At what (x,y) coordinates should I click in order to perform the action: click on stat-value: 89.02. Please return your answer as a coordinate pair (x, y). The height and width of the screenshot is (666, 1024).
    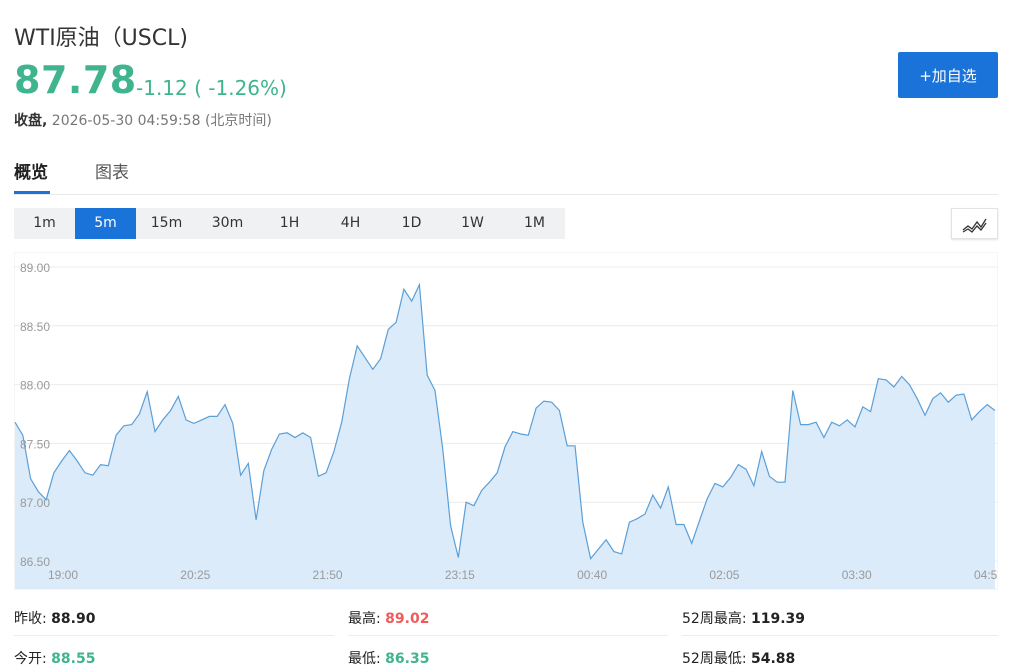
    Looking at the image, I should click on (407, 619).